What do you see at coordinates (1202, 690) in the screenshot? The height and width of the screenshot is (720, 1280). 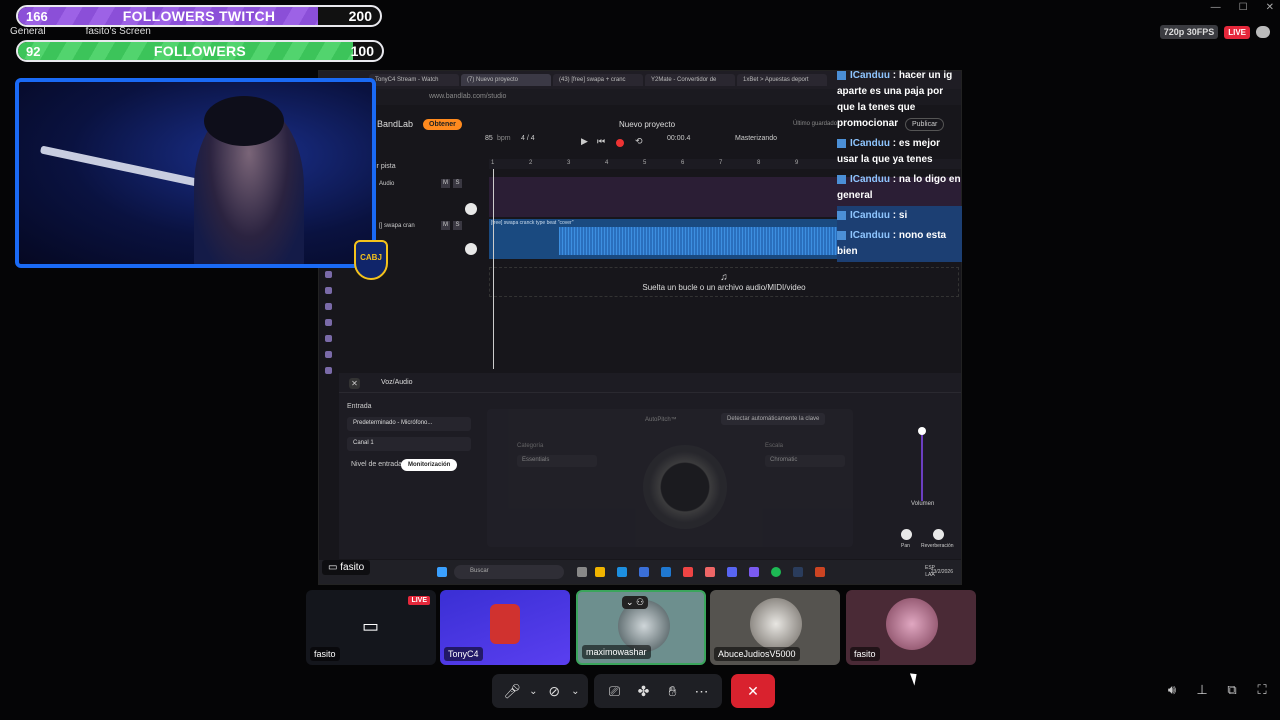 I see `pin-icon: ⊥` at bounding box center [1202, 690].